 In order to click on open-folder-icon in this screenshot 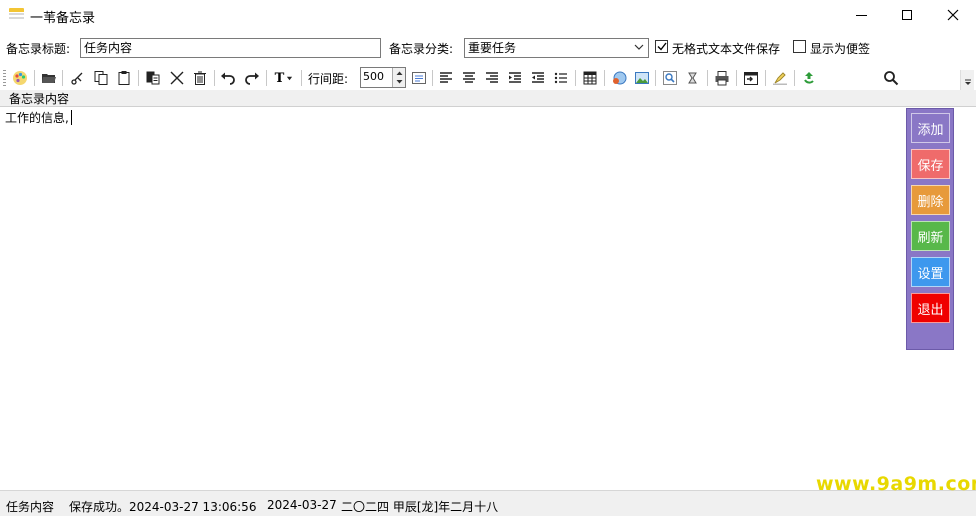, I will do `click(49, 78)`.